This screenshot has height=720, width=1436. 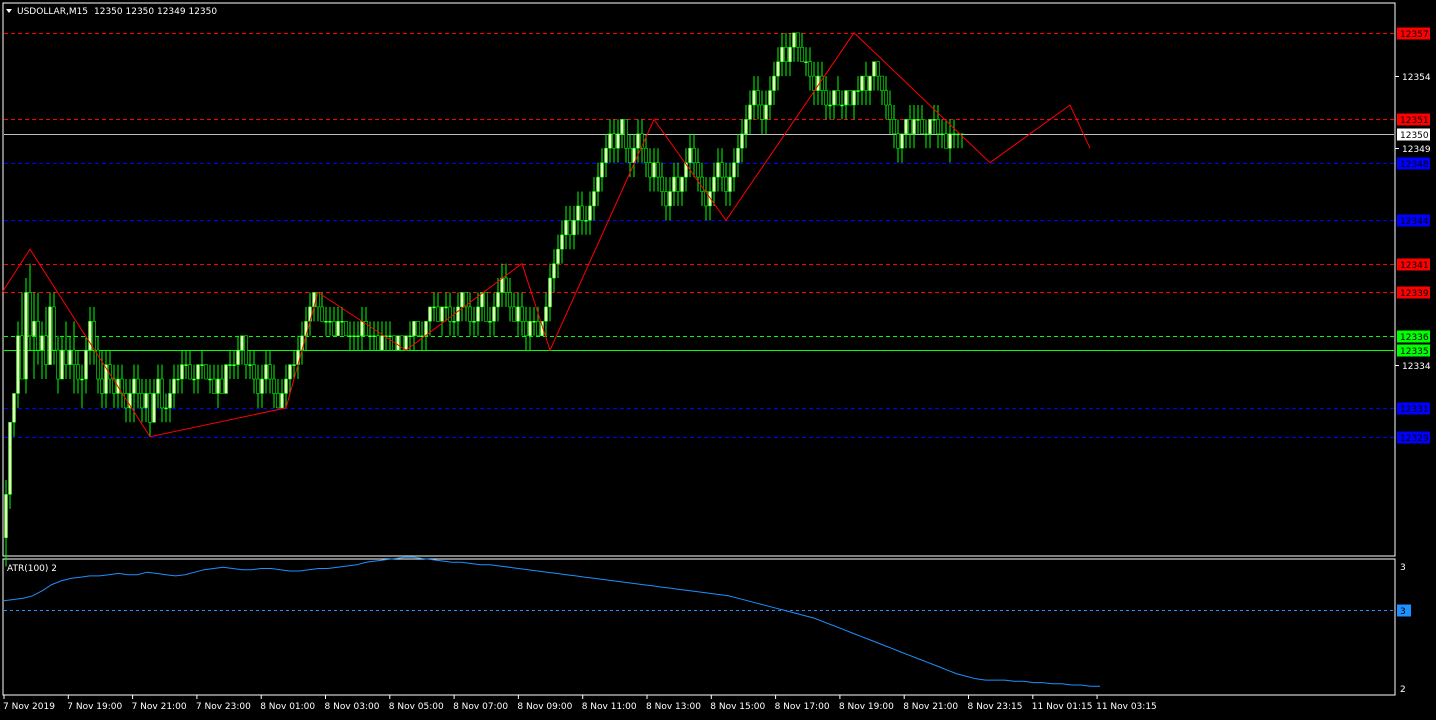 What do you see at coordinates (480, 707) in the screenshot?
I see `x-tick-label: 8 Nov 07:00` at bounding box center [480, 707].